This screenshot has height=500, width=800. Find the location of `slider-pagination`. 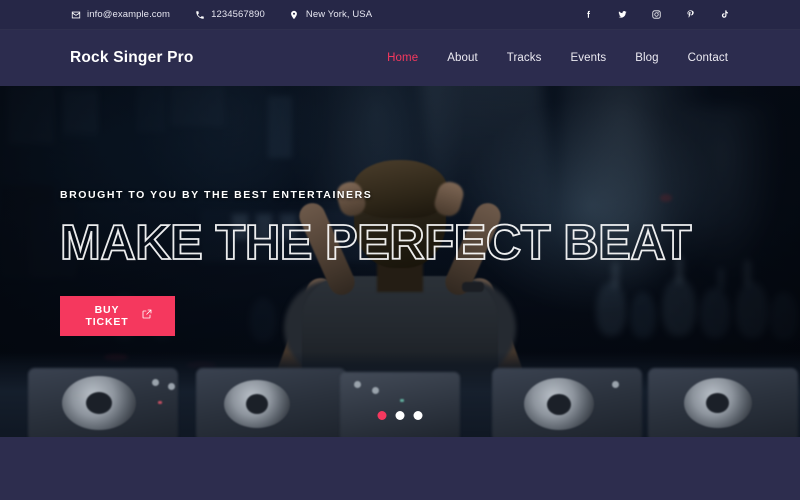

slider-pagination is located at coordinates (400, 415).